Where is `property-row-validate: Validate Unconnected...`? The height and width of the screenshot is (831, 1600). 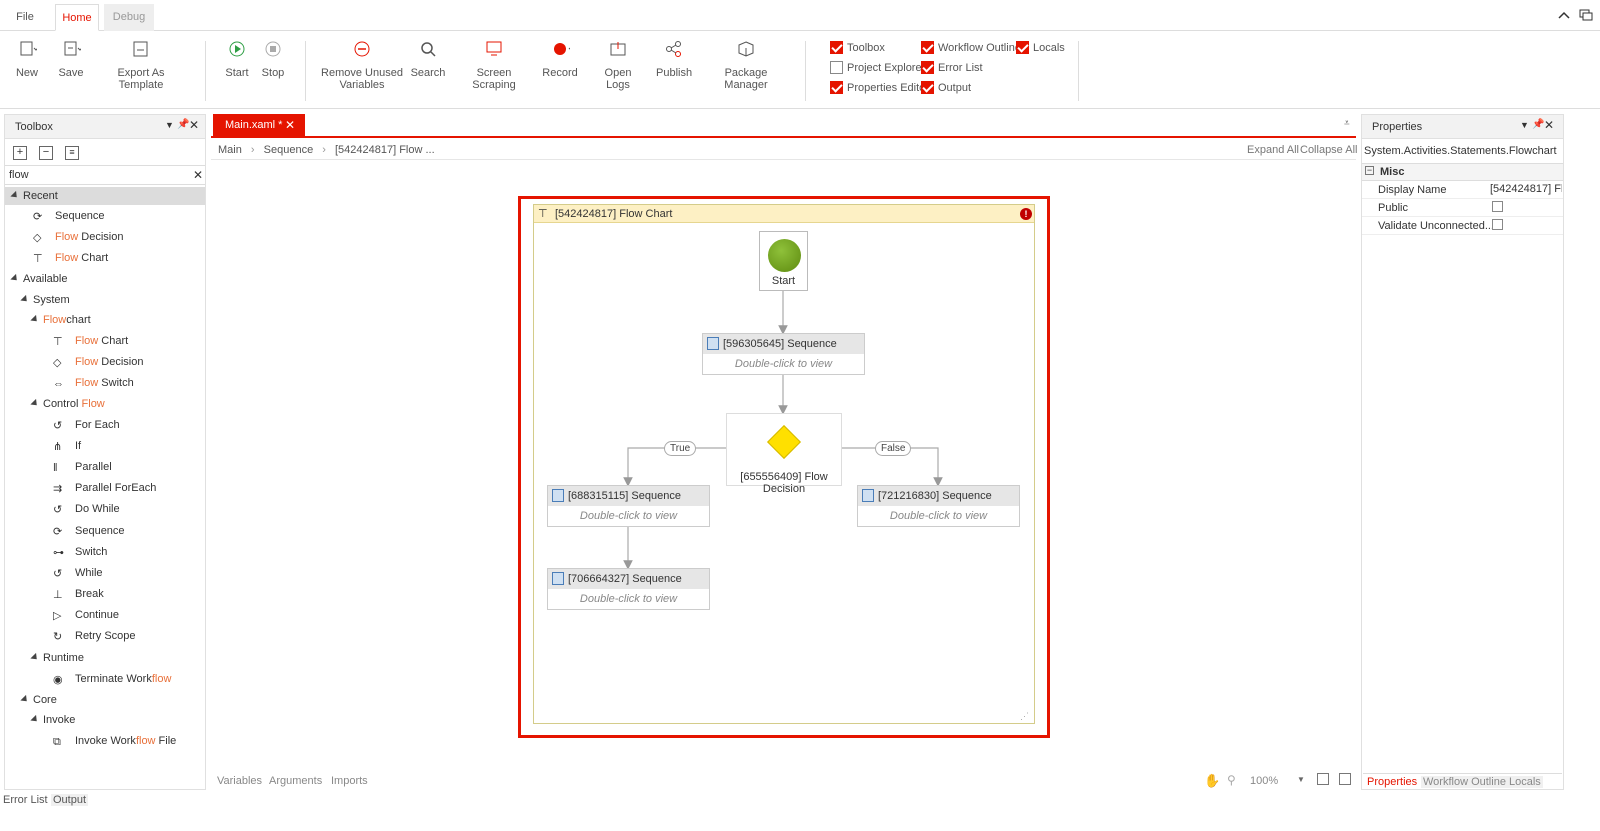 property-row-validate: Validate Unconnected... is located at coordinates (1462, 226).